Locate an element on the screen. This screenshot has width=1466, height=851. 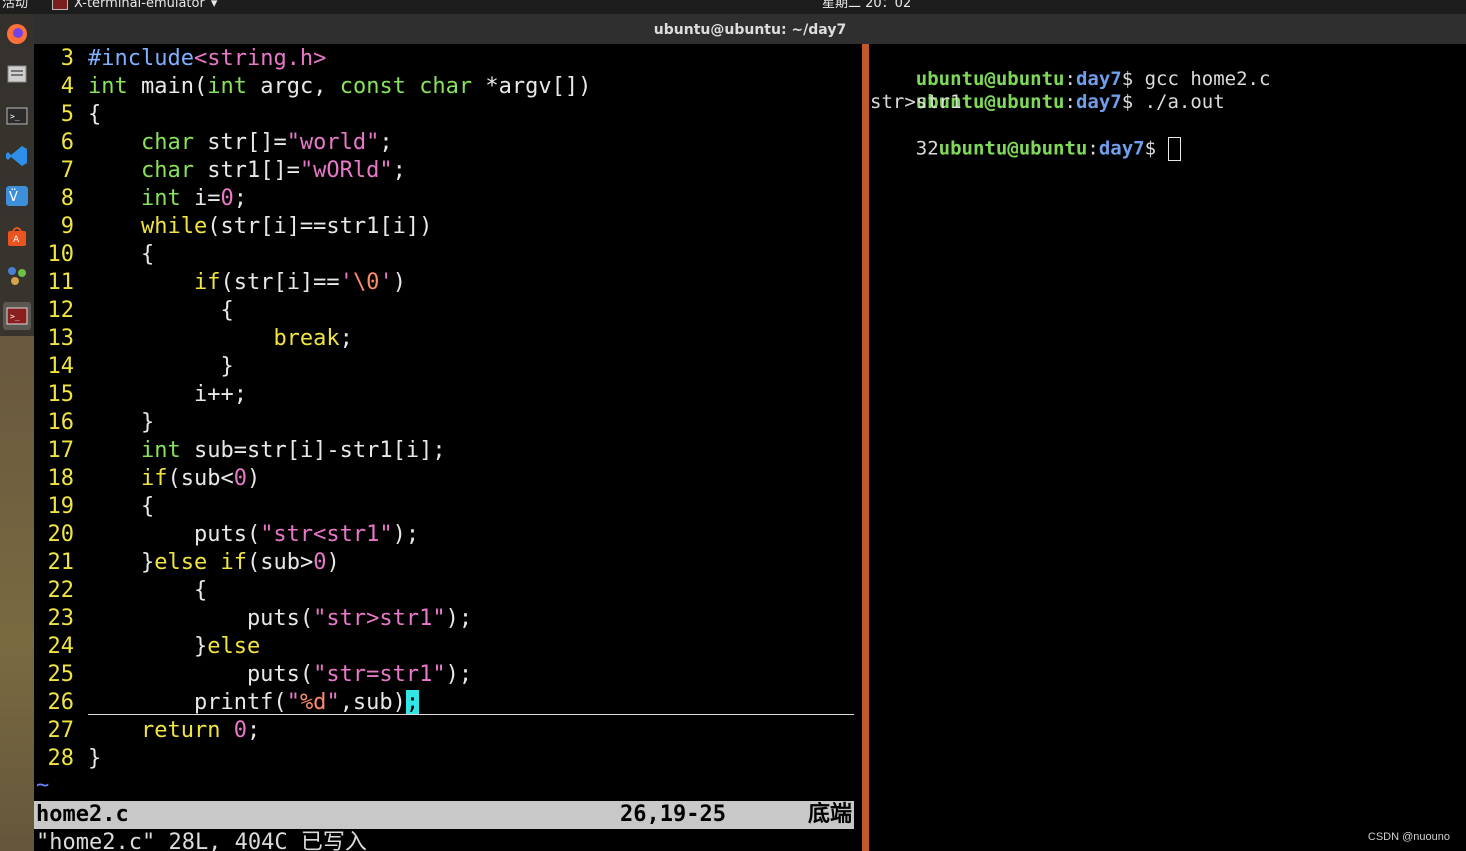
line-number: 10 is located at coordinates (61, 254).